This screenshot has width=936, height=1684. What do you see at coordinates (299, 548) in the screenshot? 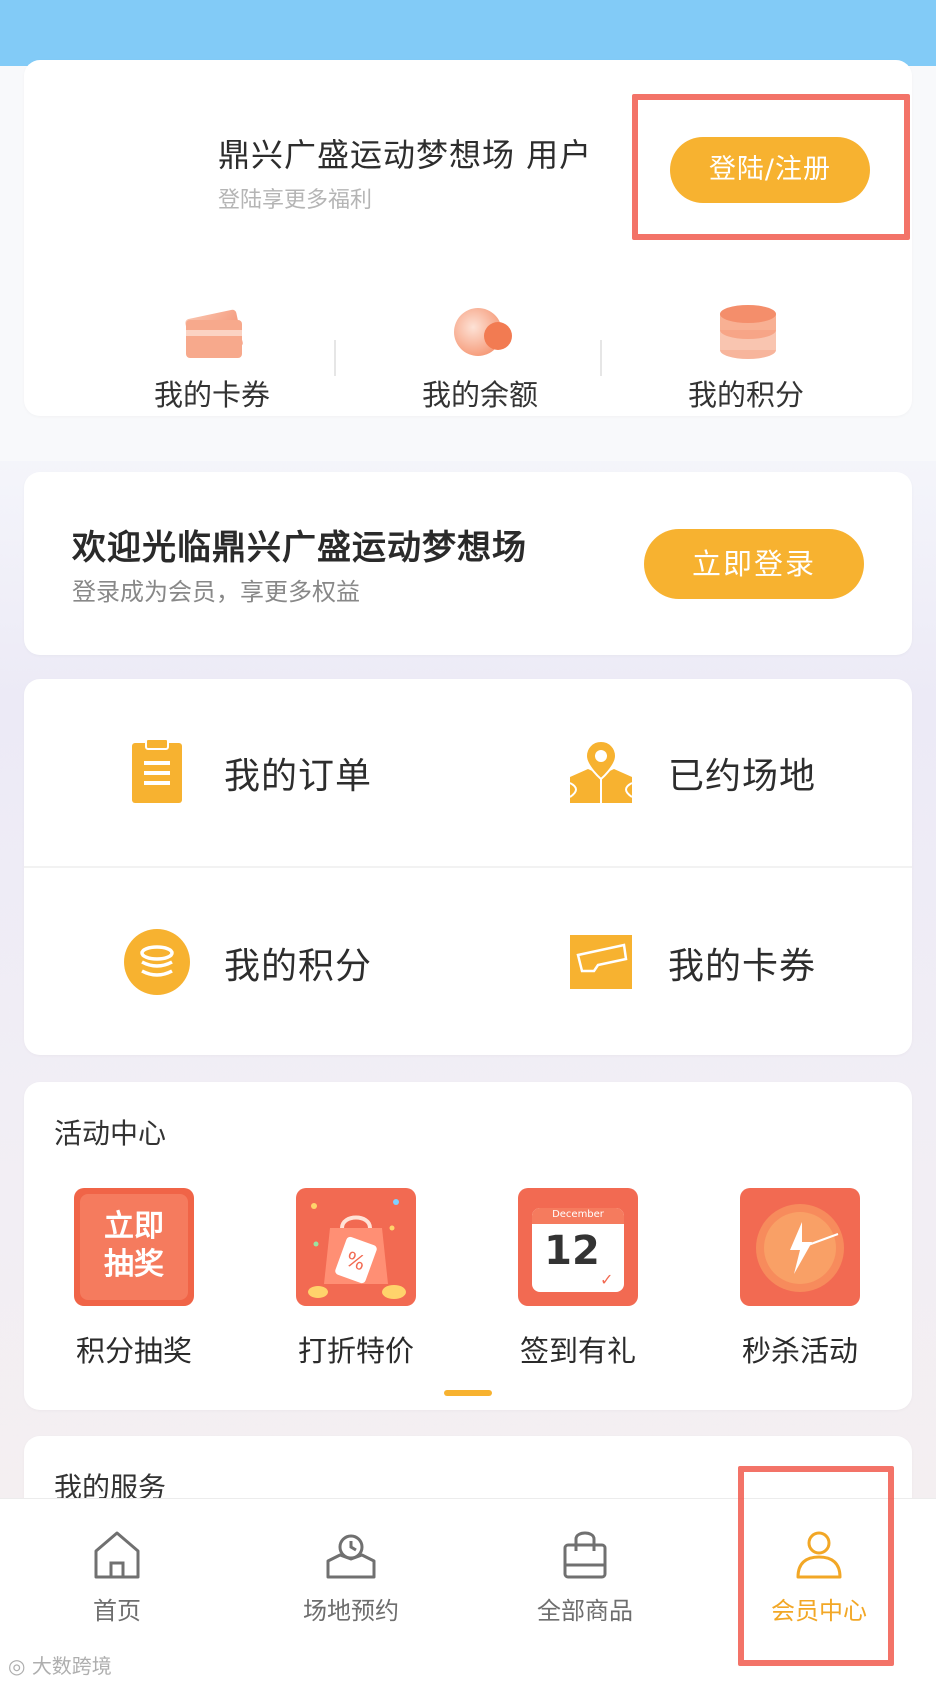
I see `welcome-title: 欢迎光临鼎兴广盛运动梦想场` at bounding box center [299, 548].